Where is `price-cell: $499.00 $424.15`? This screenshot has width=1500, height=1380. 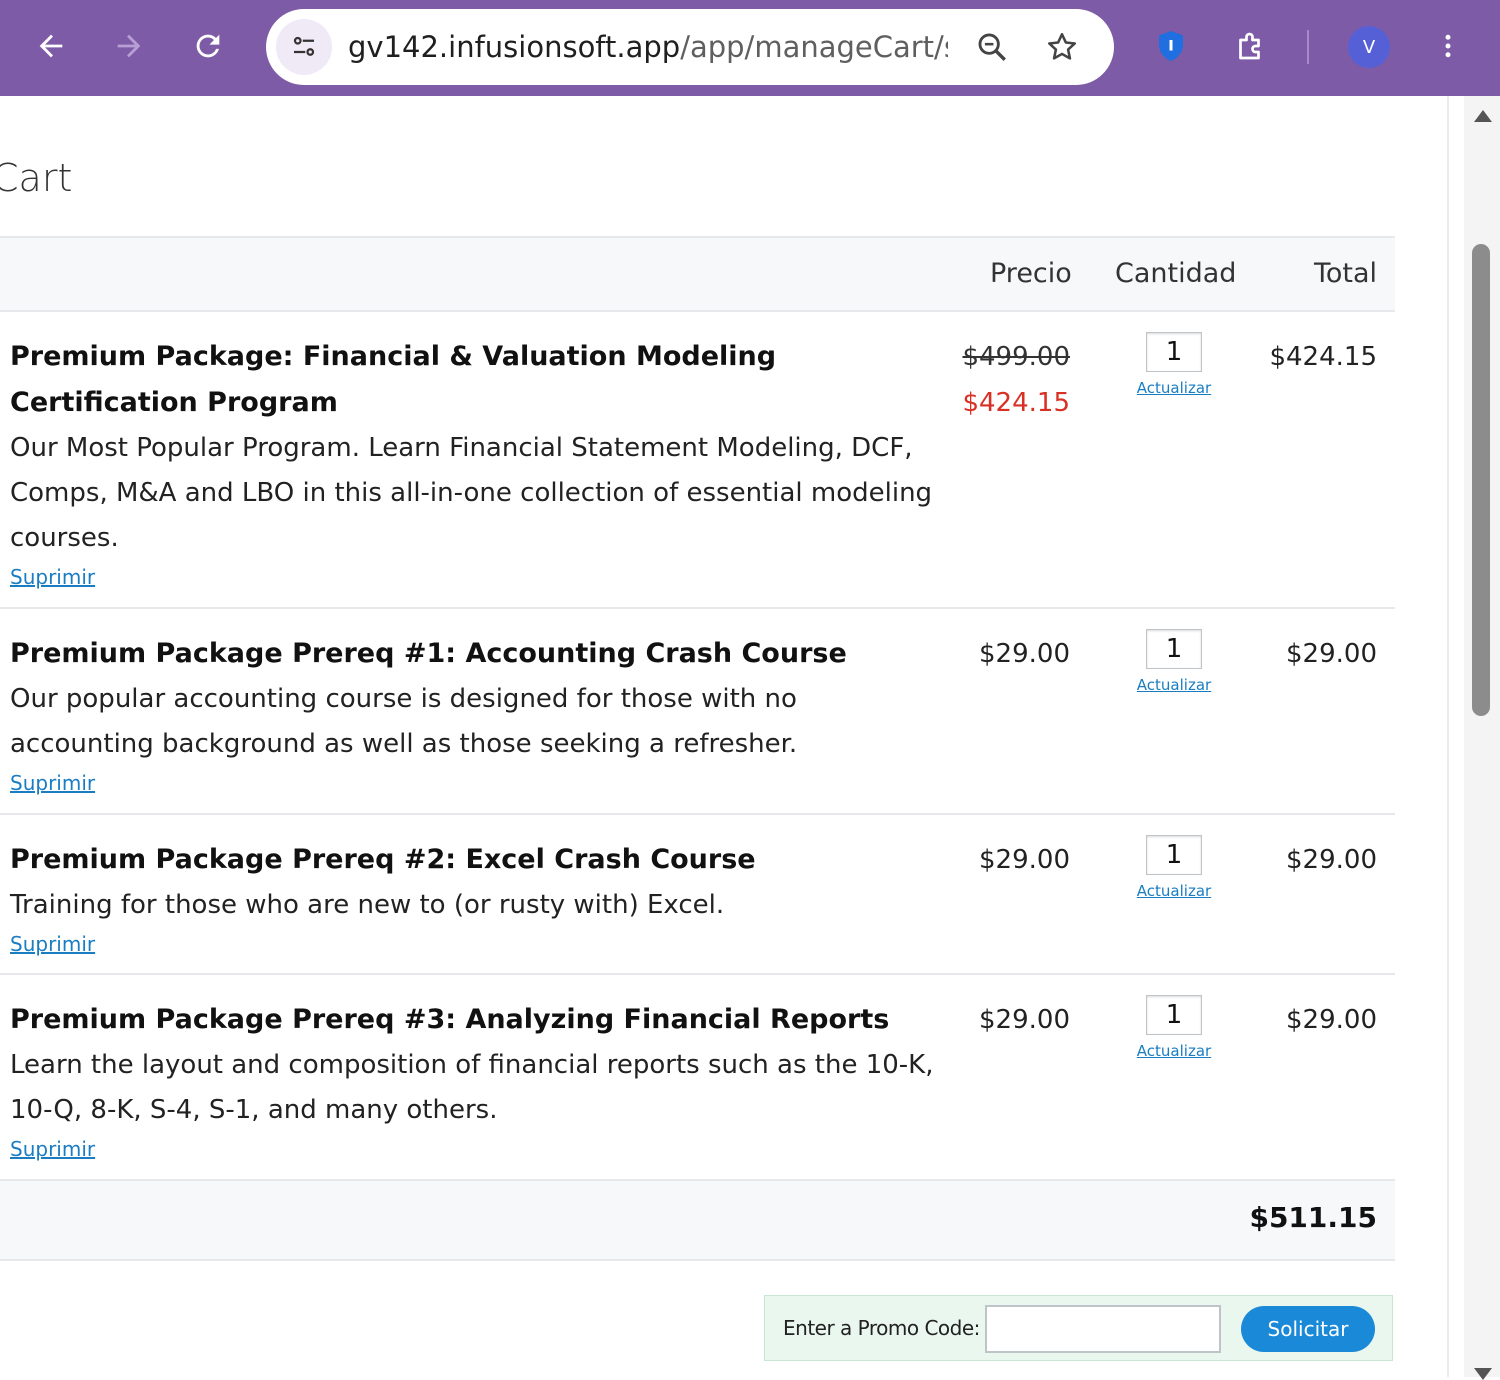
price-cell: $499.00 $424.15 is located at coordinates (1016, 380).